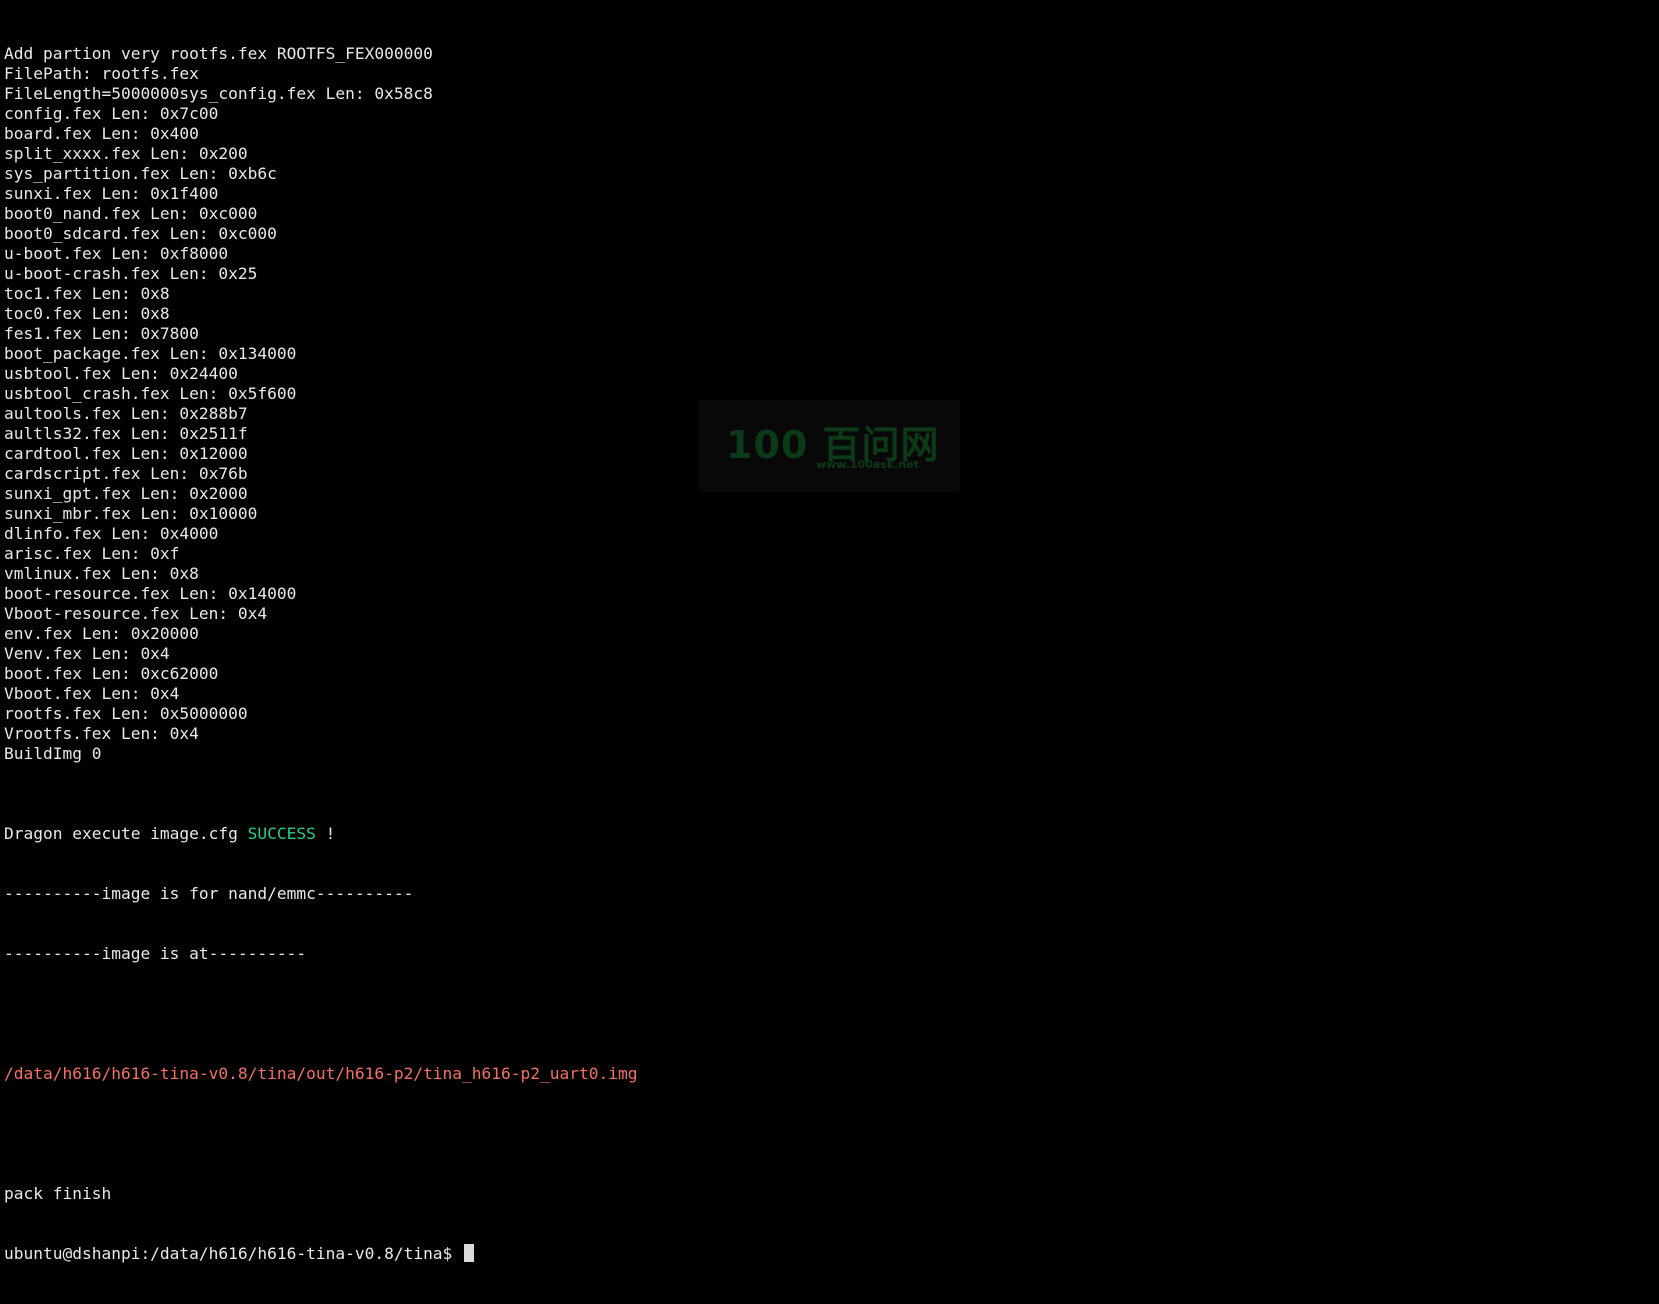 The height and width of the screenshot is (1304, 1659). What do you see at coordinates (111, 193) in the screenshot?
I see `log-line: sunxi.fex Len: 0x1f400` at bounding box center [111, 193].